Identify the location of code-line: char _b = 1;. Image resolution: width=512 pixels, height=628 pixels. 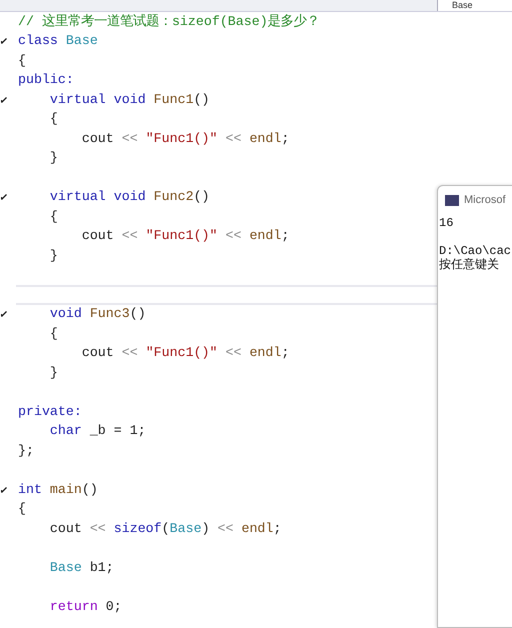
(97, 431).